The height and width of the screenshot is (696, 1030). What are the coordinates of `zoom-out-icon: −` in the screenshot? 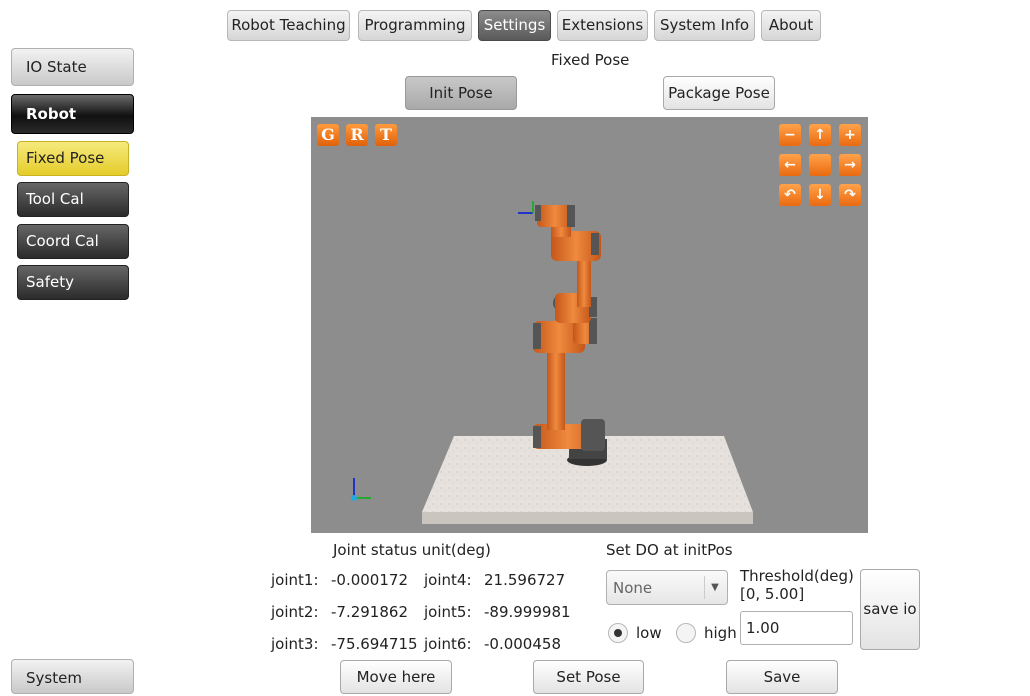 It's located at (790, 135).